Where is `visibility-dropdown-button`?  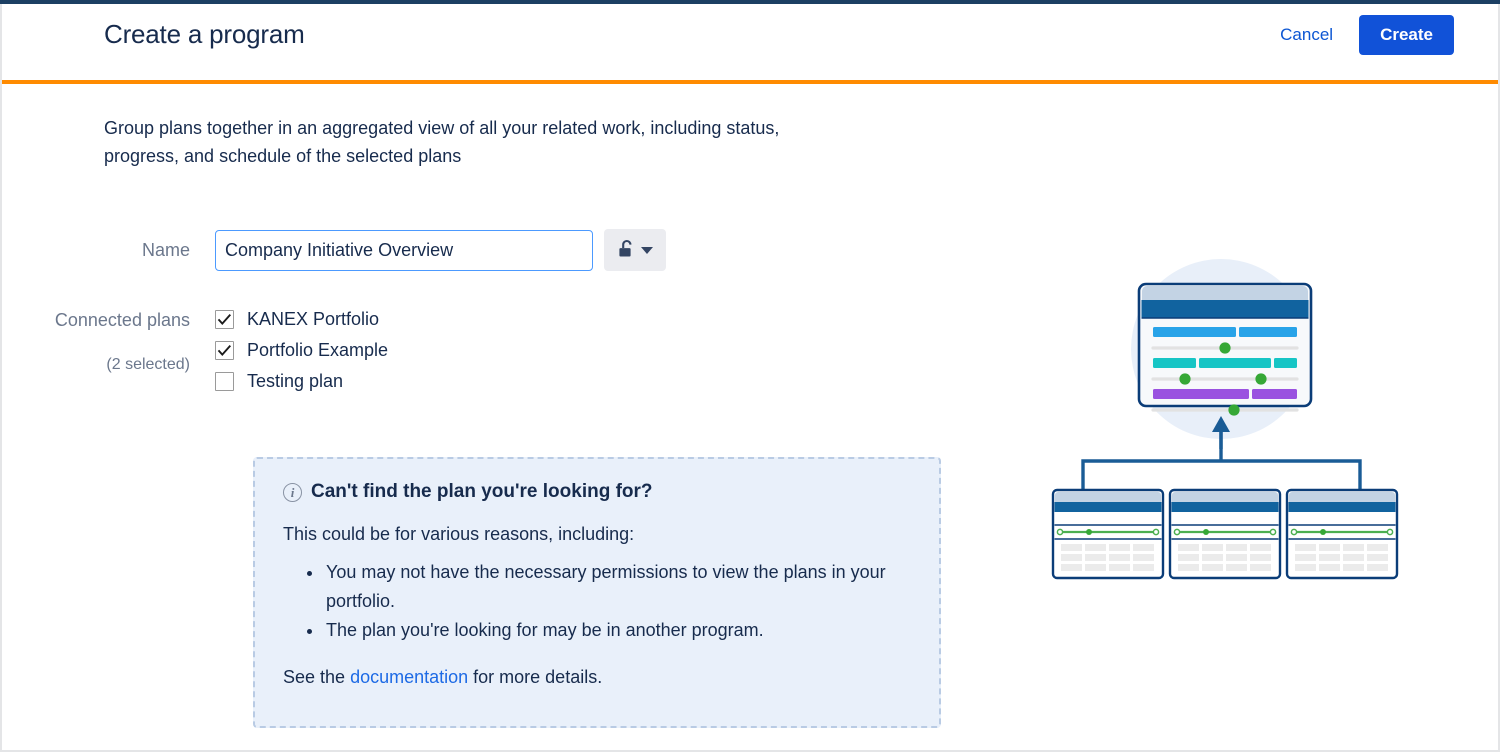 visibility-dropdown-button is located at coordinates (635, 250).